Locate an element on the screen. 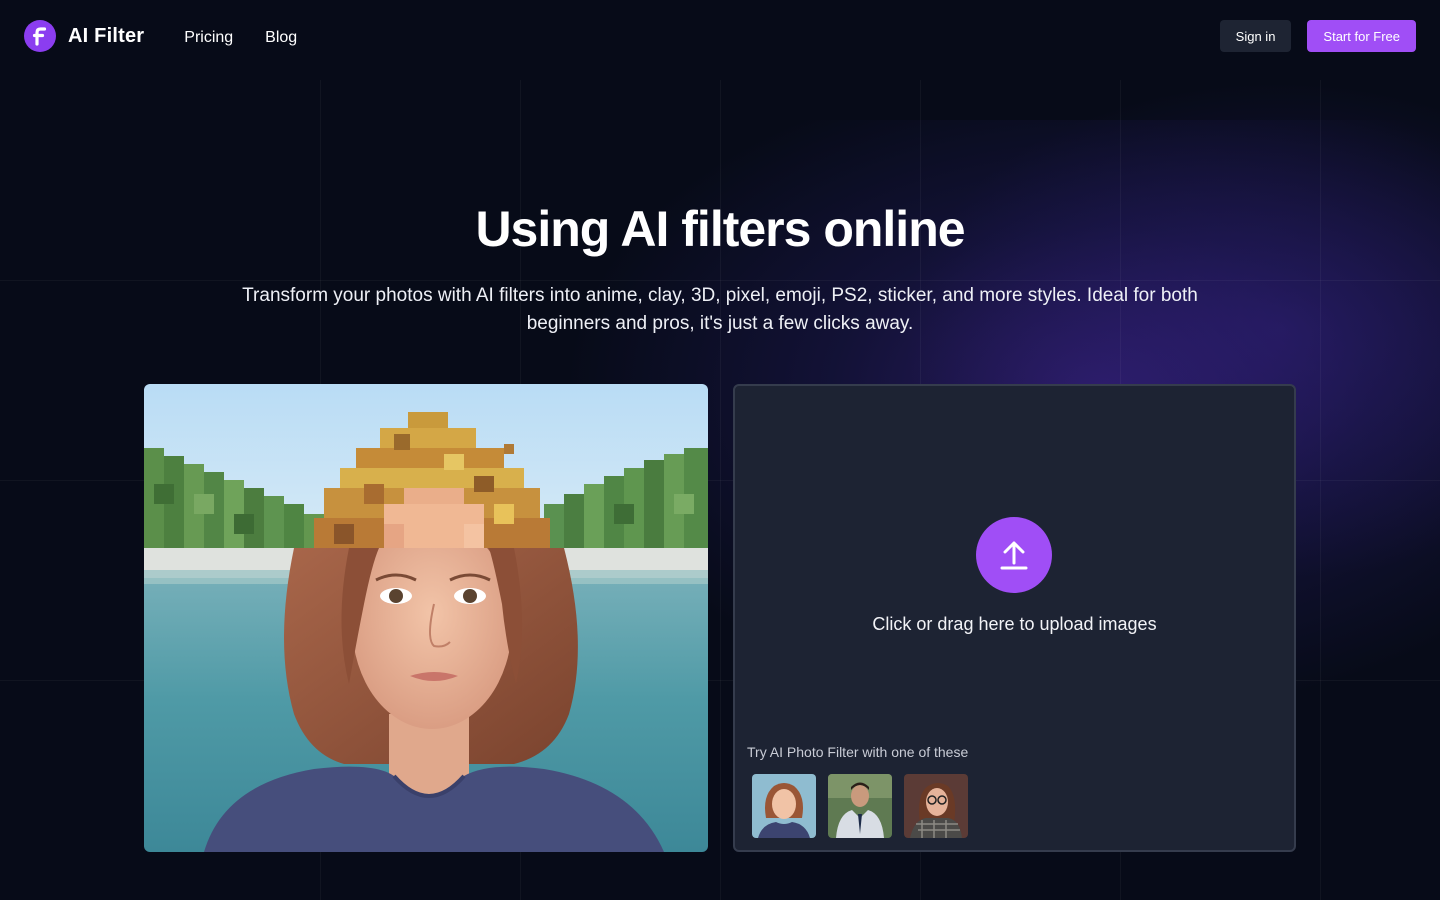 The height and width of the screenshot is (900, 1440). try-samples-label: Try AI Photo Filter with one of these is located at coordinates (858, 752).